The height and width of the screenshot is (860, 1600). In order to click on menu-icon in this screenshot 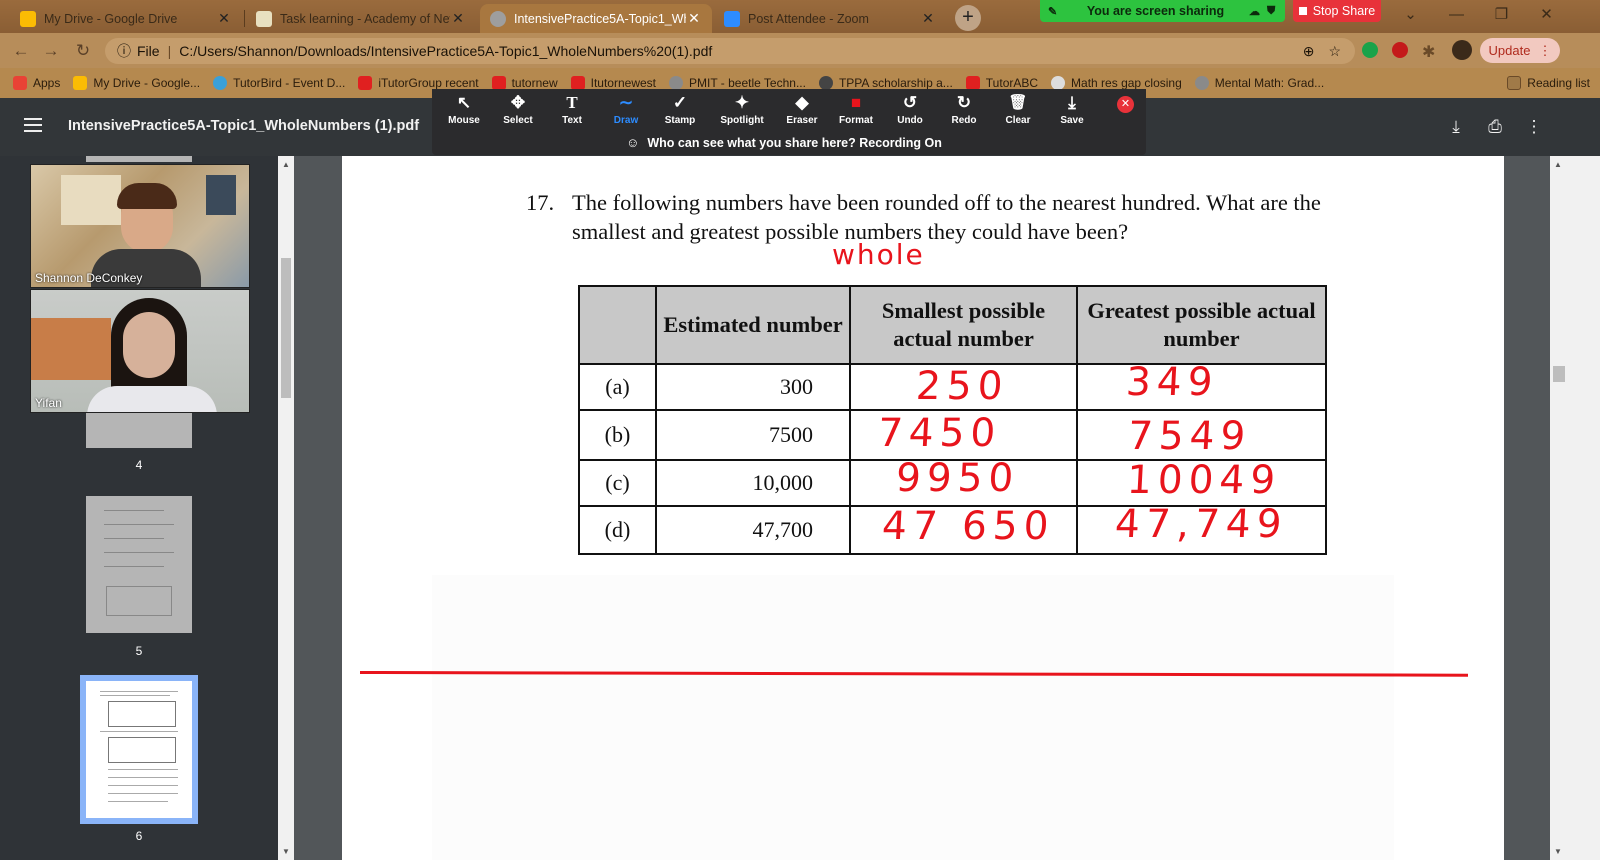, I will do `click(33, 125)`.